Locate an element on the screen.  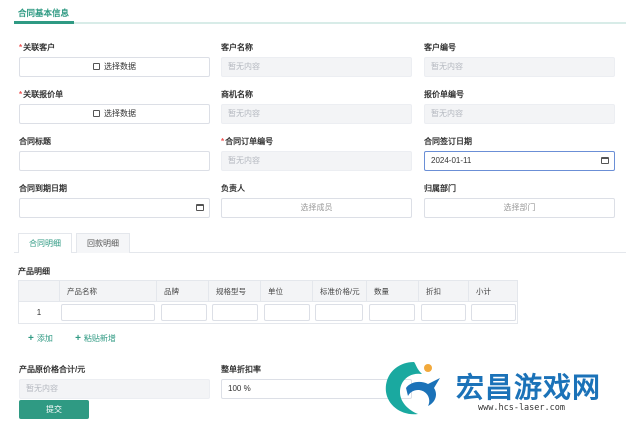
select-customer-text: 选择数据 is located at coordinates (120, 66).